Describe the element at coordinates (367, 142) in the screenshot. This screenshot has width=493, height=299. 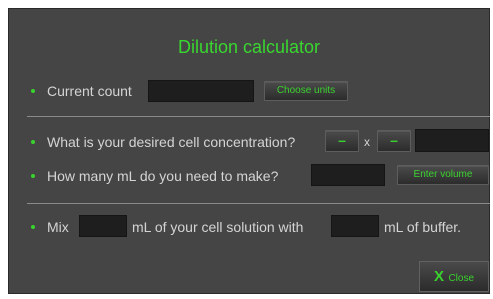
I see `multiply-sign: x` at that location.